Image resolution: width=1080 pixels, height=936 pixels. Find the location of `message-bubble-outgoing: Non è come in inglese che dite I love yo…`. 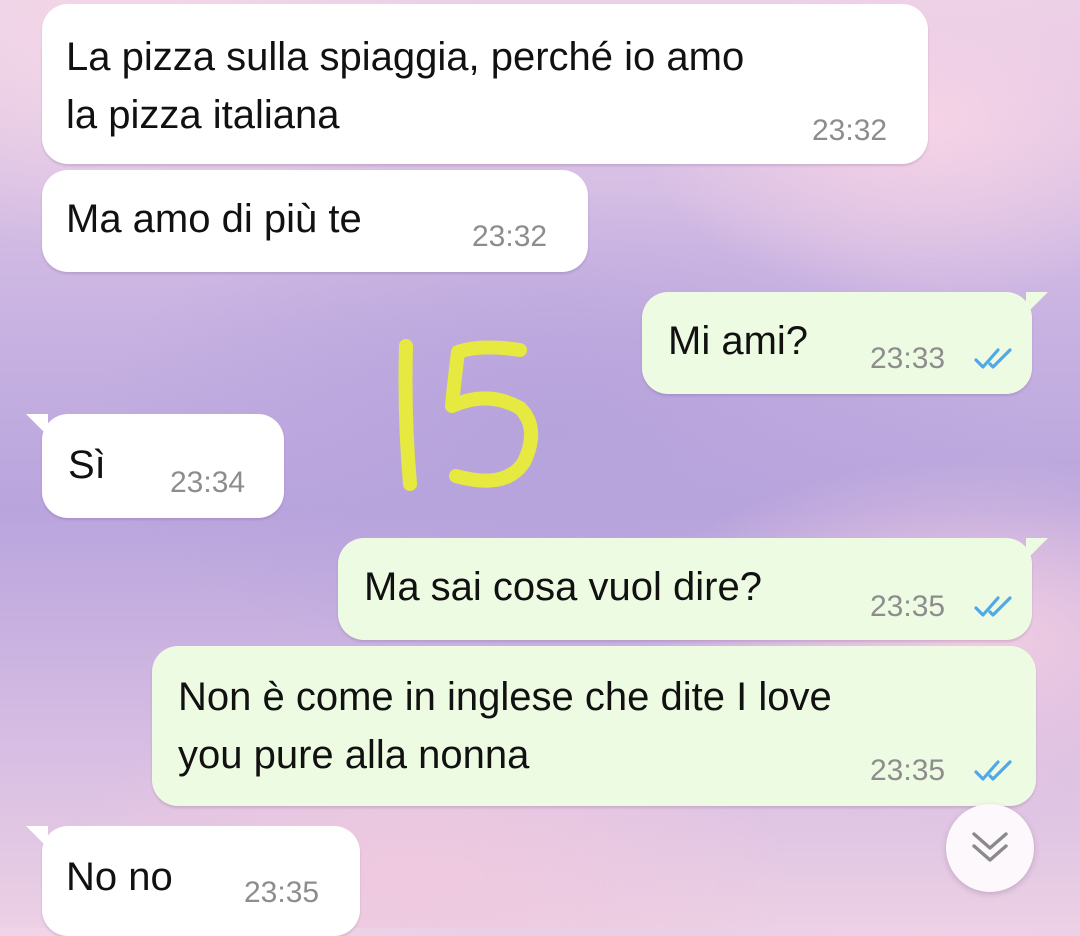

message-bubble-outgoing: Non è come in inglese che dite I love yo… is located at coordinates (594, 726).